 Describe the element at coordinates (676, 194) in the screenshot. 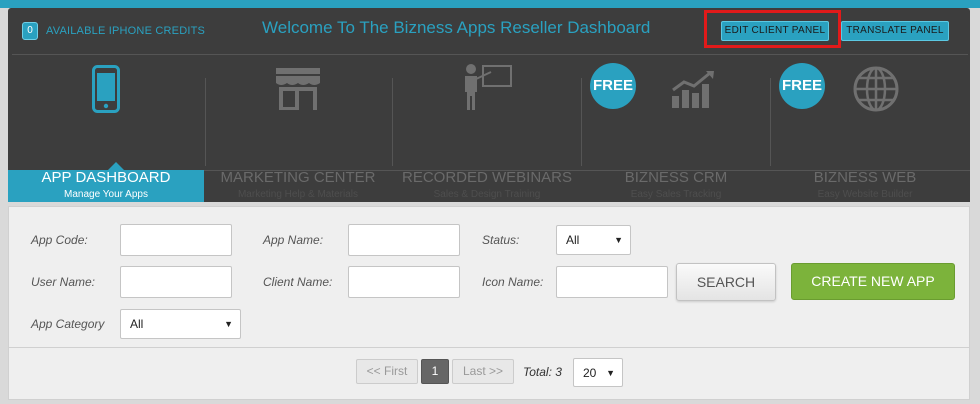

I see `nav-subtitle: Easy Sales Tracking` at that location.